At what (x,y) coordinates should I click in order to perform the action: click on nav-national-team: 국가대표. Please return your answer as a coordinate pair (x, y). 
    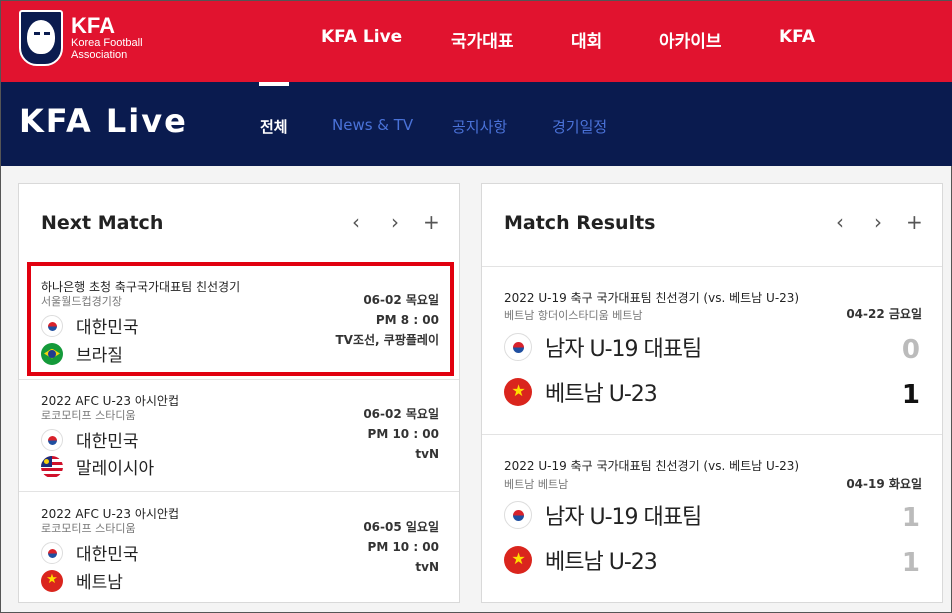
    Looking at the image, I should click on (482, 39).